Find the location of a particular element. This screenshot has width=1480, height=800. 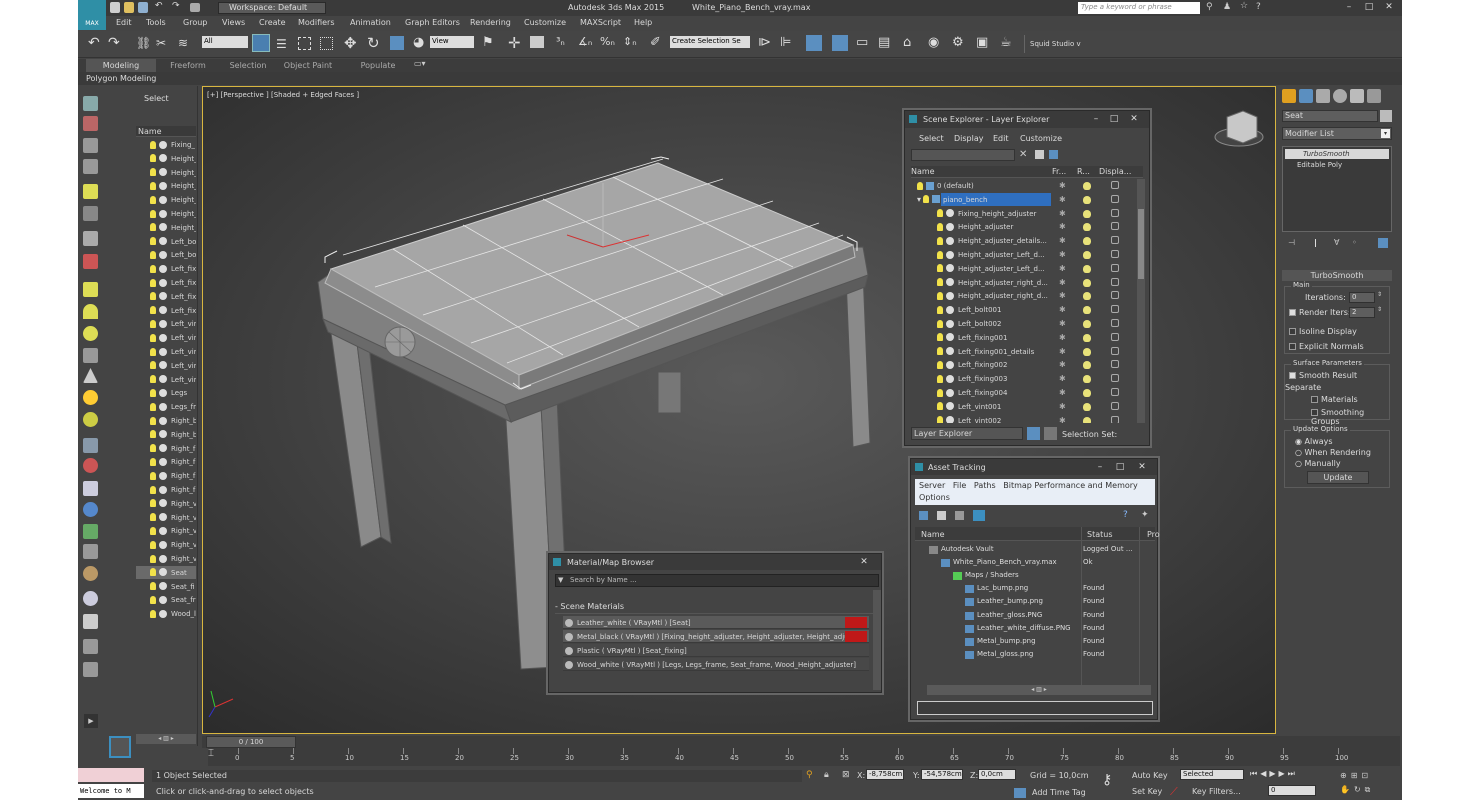

open-file-icon is located at coordinates (129, 7).